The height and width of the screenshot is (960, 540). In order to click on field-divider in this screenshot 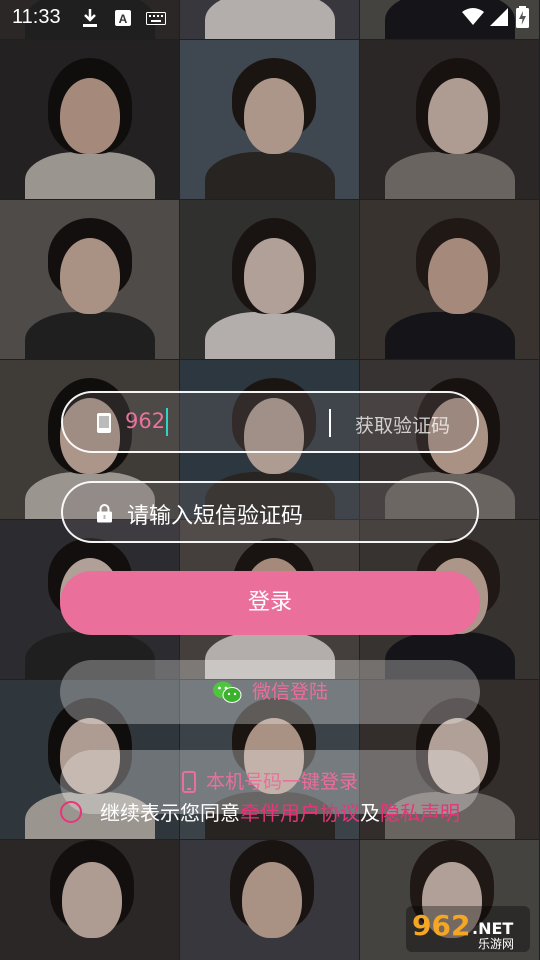, I will do `click(330, 423)`.